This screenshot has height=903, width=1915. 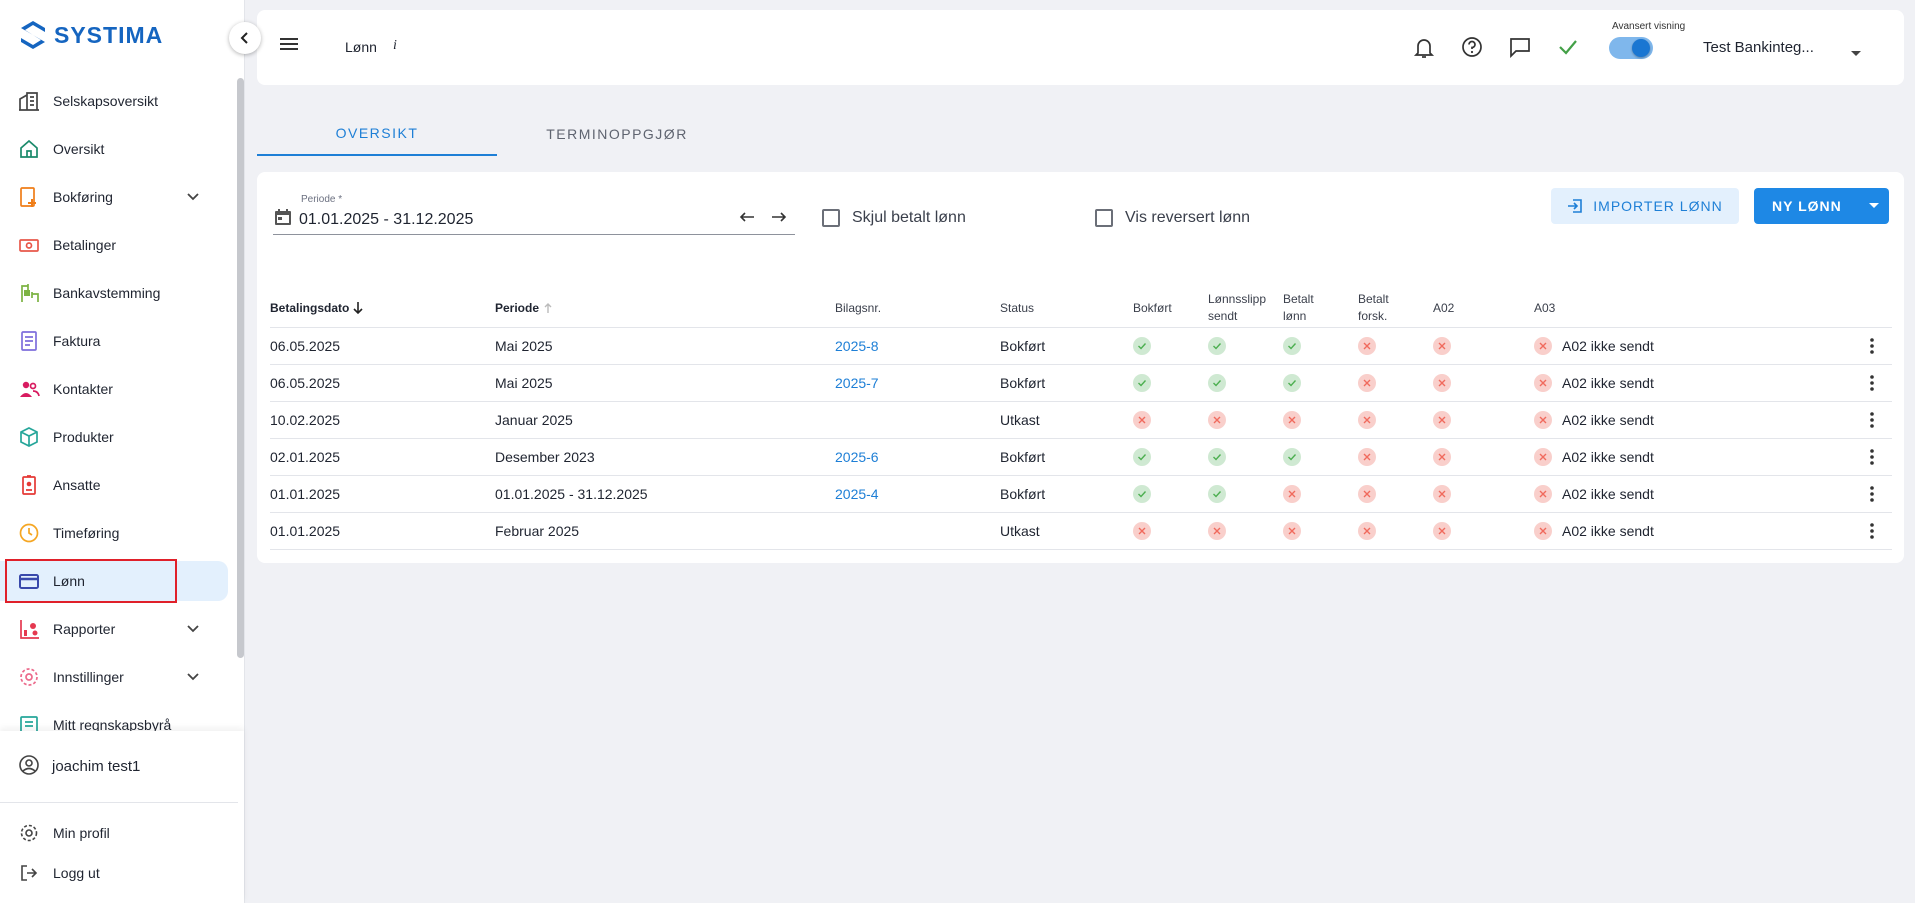 I want to click on column-booked: Bokført, so click(x=1152, y=308).